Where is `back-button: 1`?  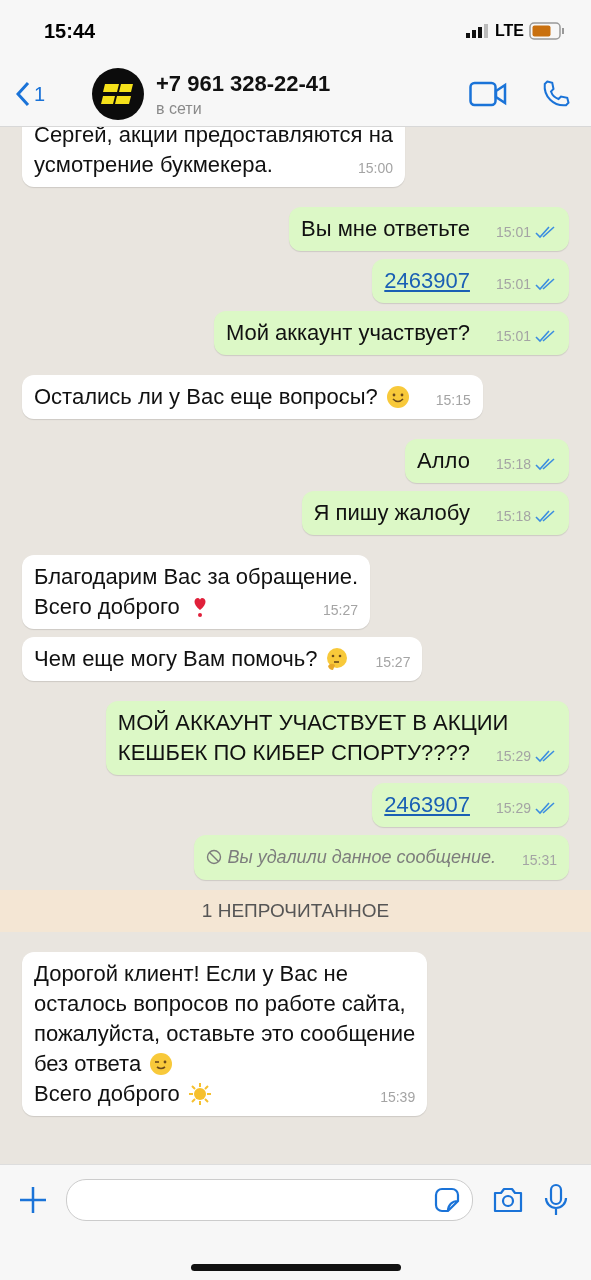
back-button: 1 is located at coordinates (49, 94).